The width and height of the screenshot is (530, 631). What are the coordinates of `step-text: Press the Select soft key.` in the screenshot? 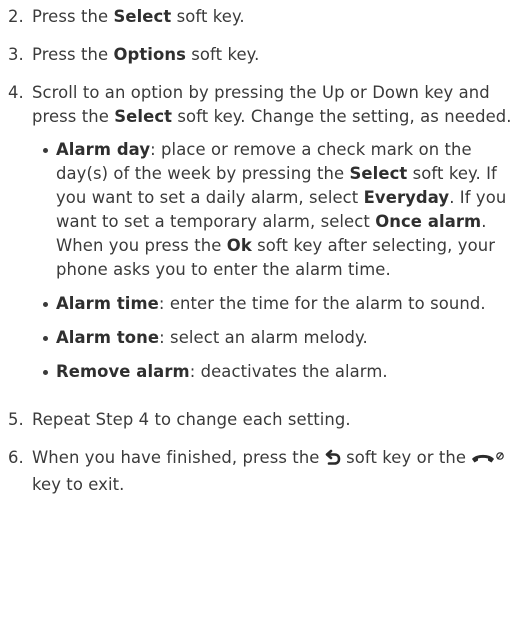 It's located at (138, 16).